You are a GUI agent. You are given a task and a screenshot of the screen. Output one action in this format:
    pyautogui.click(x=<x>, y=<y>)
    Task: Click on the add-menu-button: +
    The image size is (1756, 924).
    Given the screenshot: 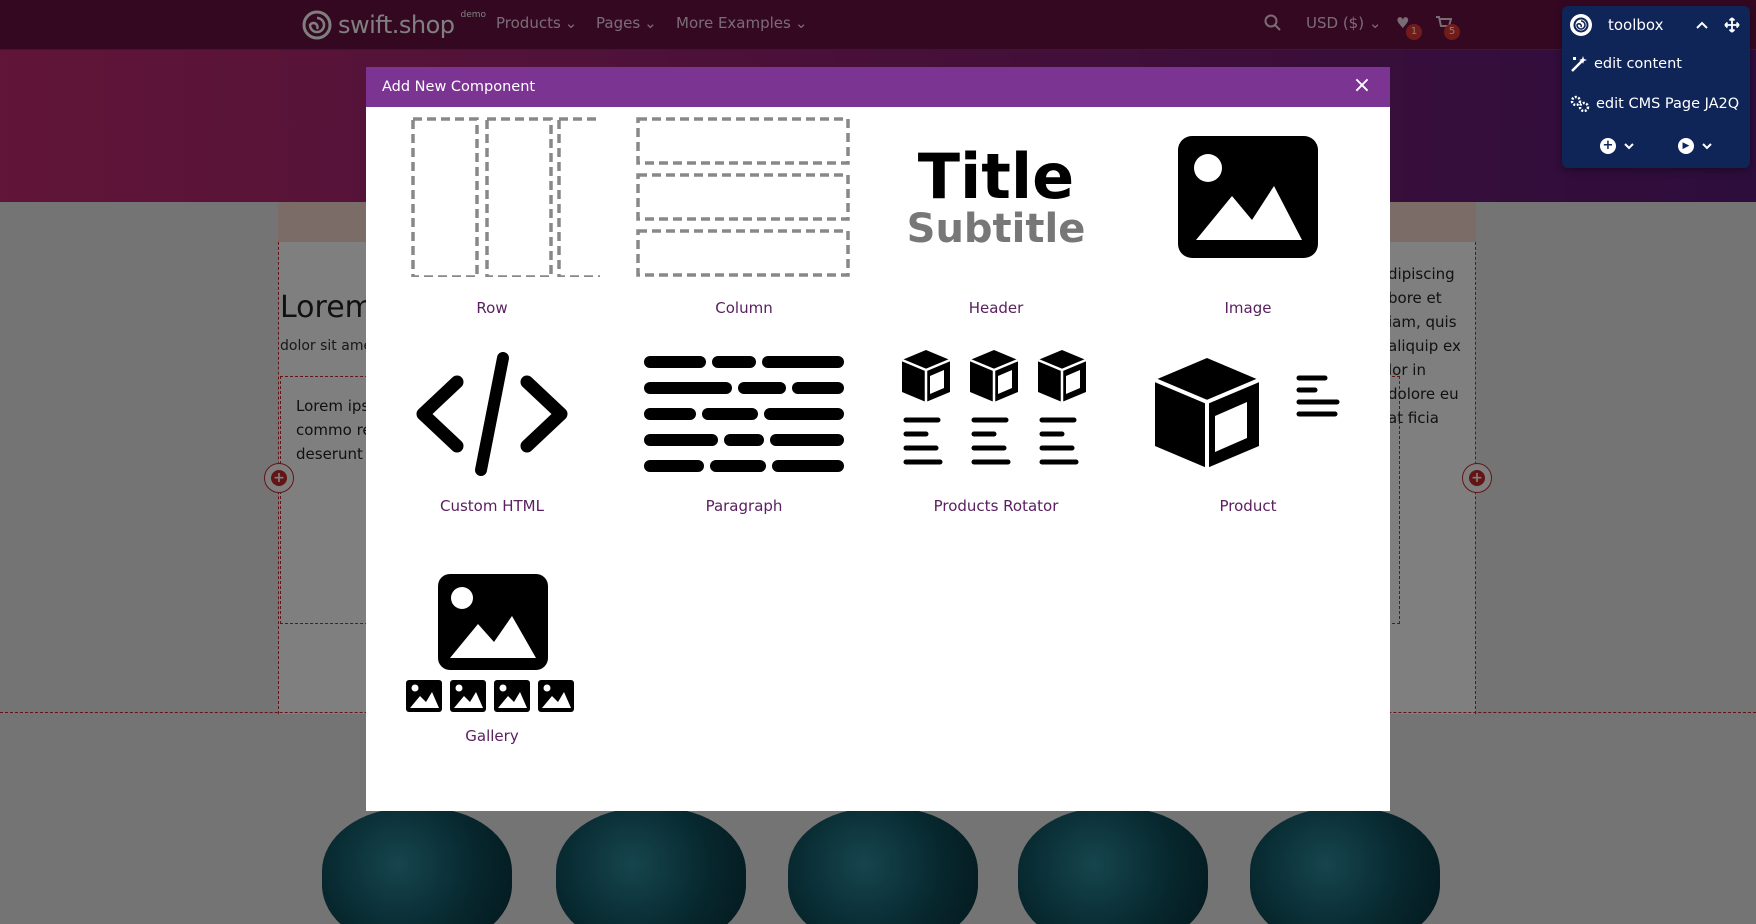 What is the action you would take?
    pyautogui.click(x=1617, y=146)
    